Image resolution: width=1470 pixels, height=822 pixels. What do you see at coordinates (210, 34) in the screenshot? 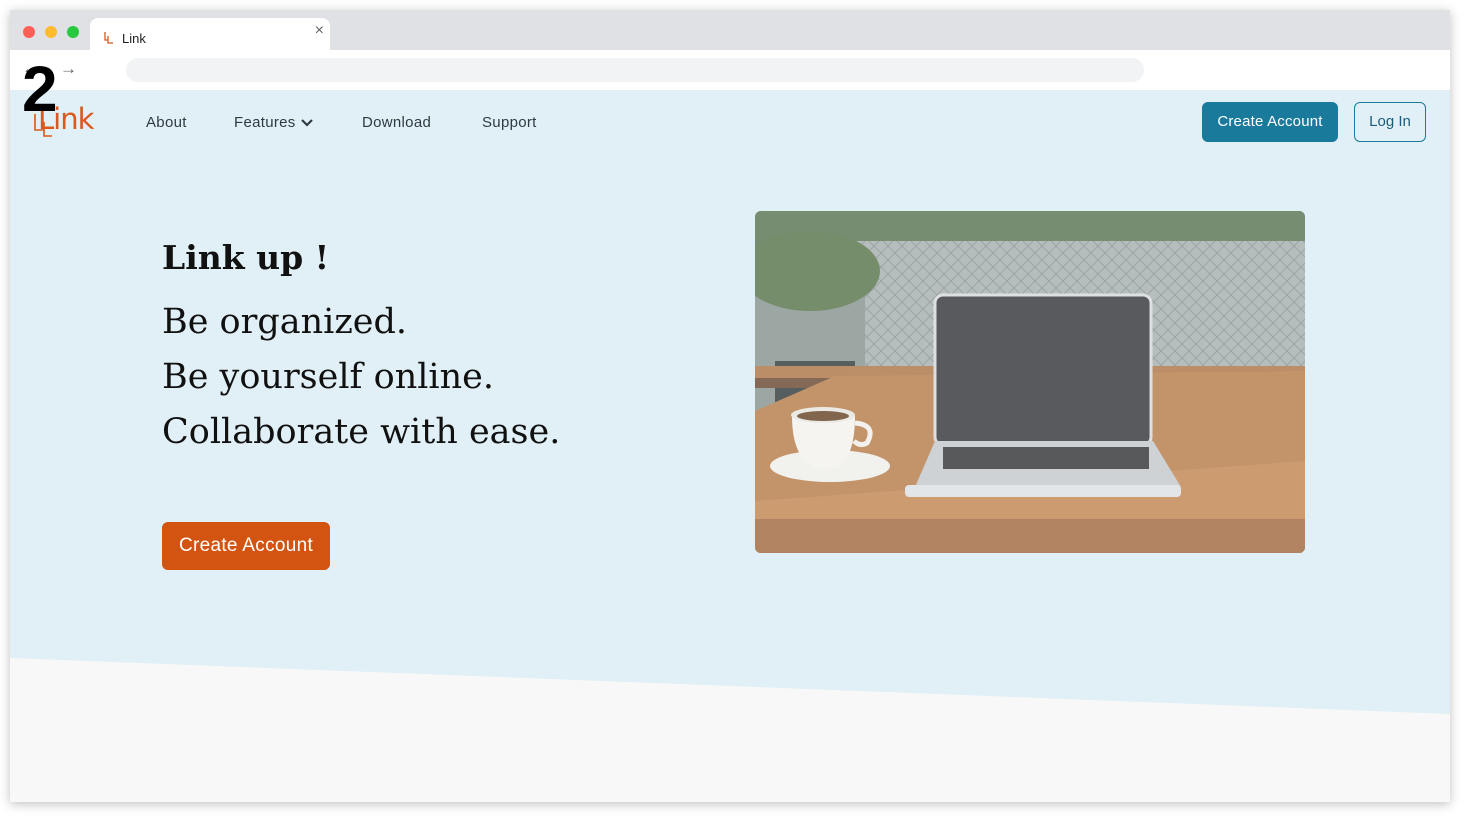
I see `browser-tab: Link ×` at bounding box center [210, 34].